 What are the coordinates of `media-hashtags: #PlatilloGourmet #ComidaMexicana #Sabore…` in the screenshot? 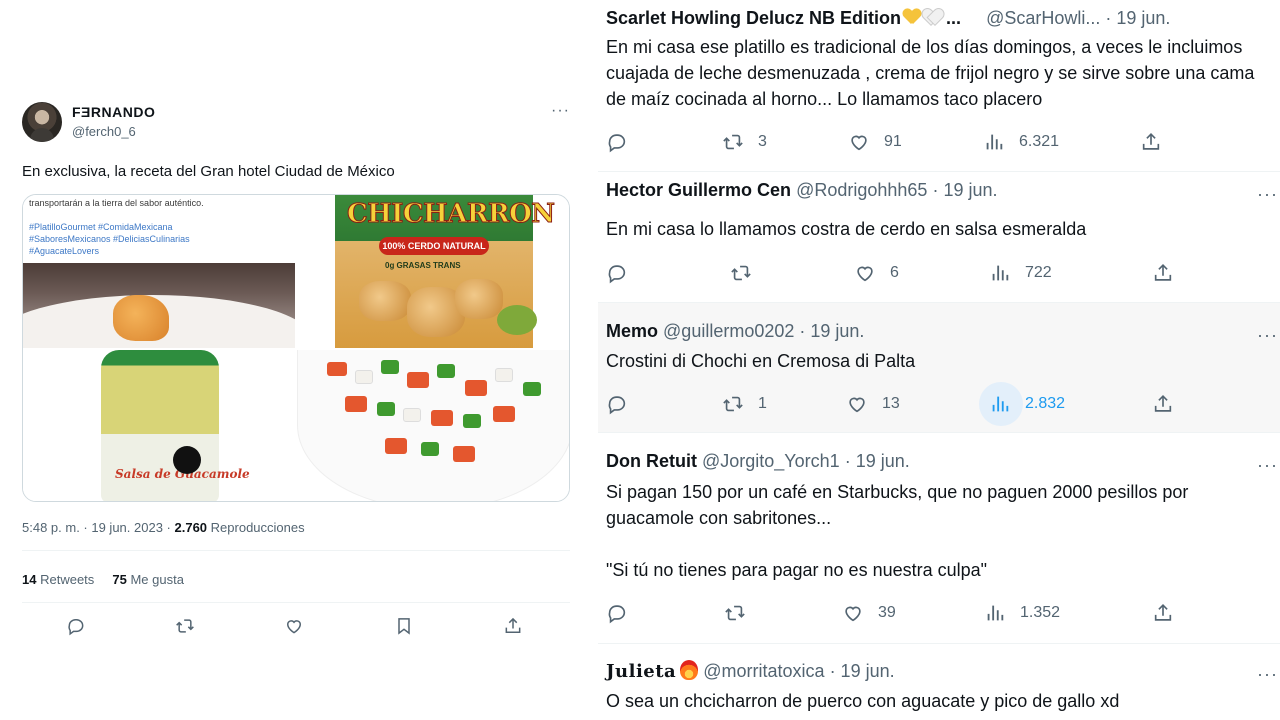 It's located at (109, 239).